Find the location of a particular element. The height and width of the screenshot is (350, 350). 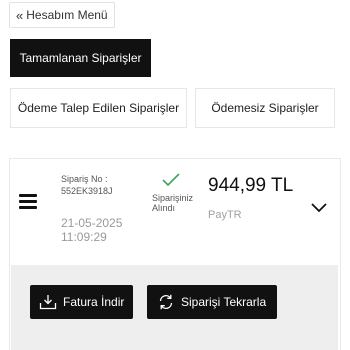

chevron-down-icon is located at coordinates (319, 208).